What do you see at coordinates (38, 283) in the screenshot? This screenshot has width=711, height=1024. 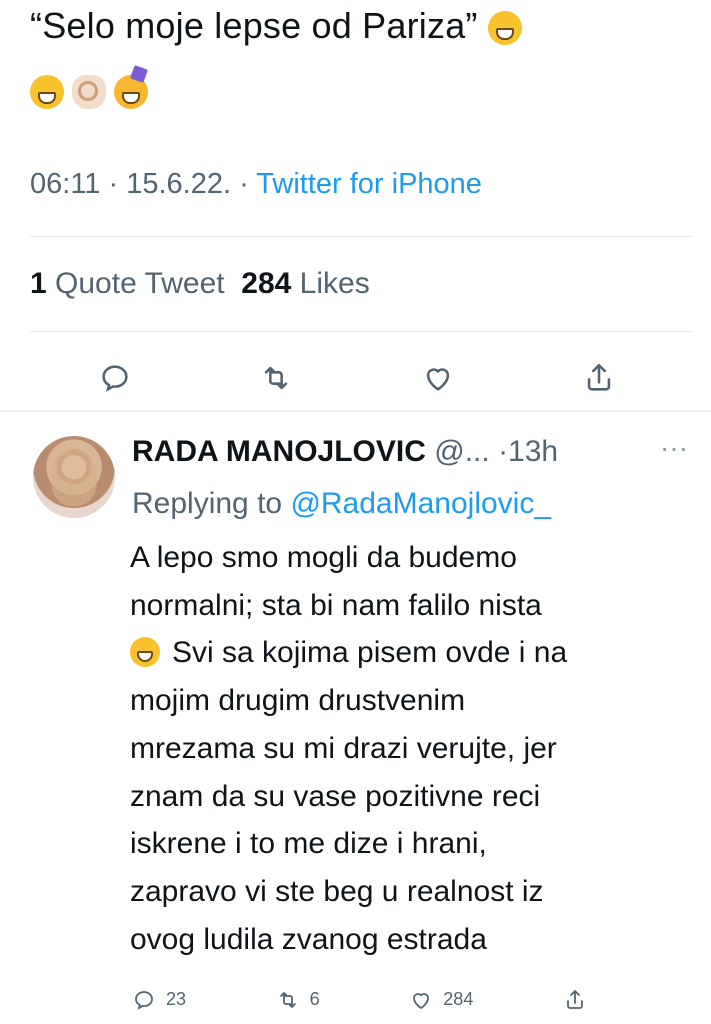 I see `quote-count: 1` at bounding box center [38, 283].